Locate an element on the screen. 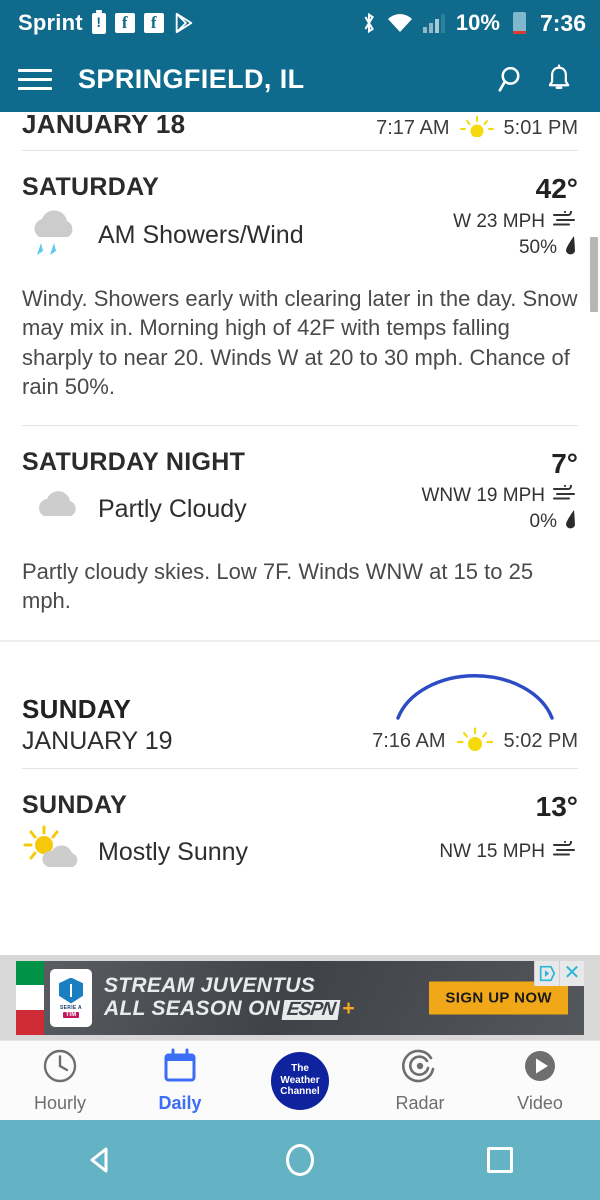 Image resolution: width=600 pixels, height=1200 pixels. precip-metric: 50% is located at coordinates (548, 248).